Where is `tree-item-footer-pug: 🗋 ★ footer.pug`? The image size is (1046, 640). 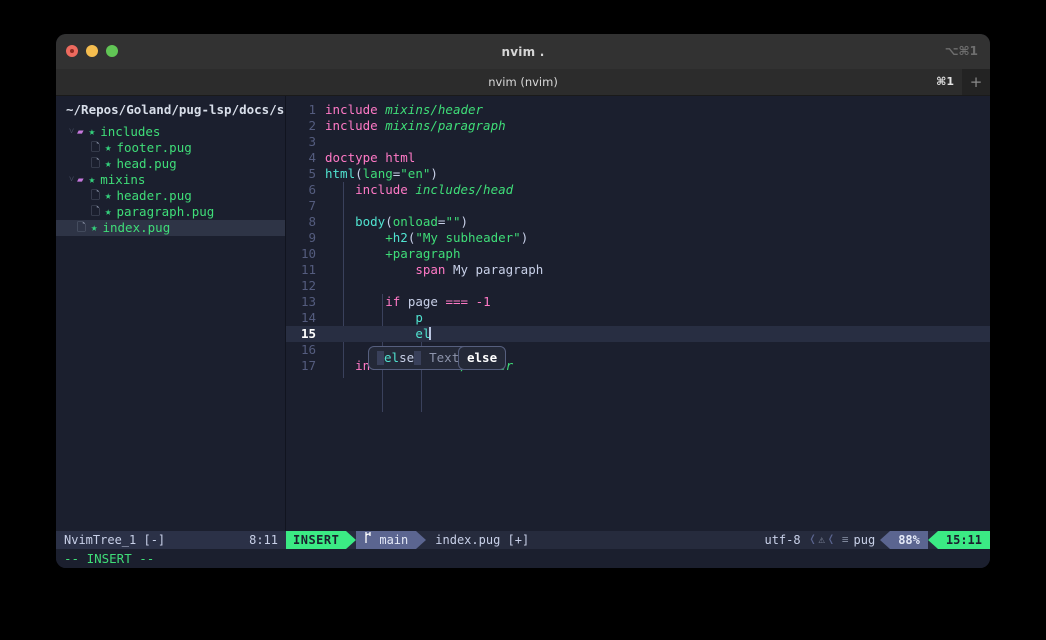
tree-item-footer-pug: 🗋 ★ footer.pug is located at coordinates (171, 148).